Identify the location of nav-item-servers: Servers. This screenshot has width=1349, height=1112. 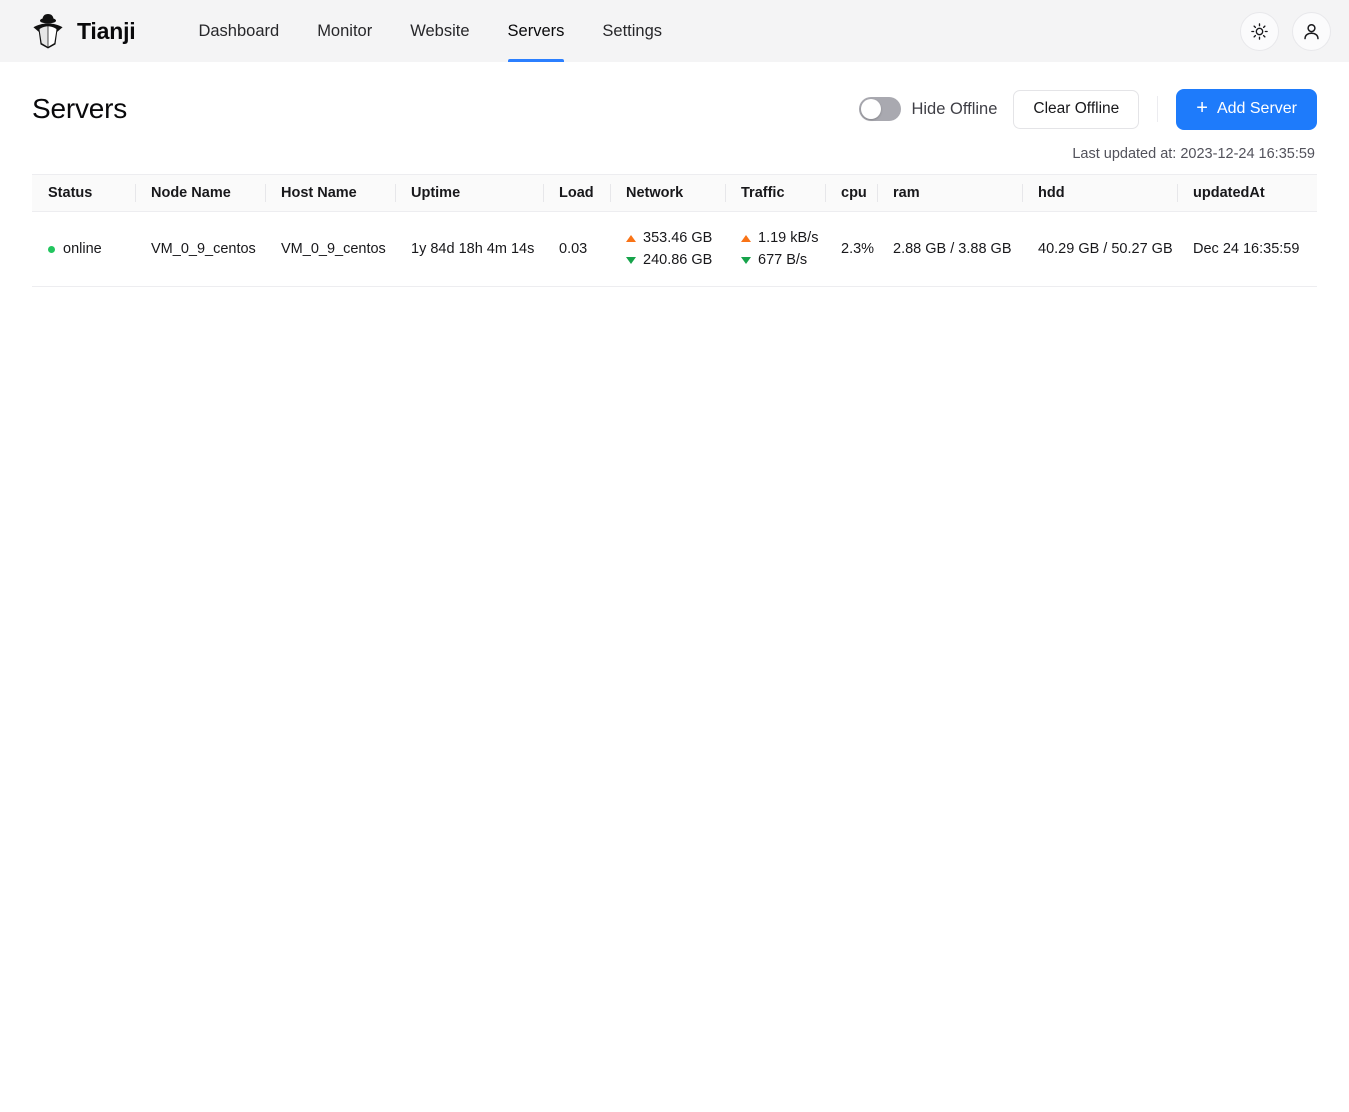
(536, 31).